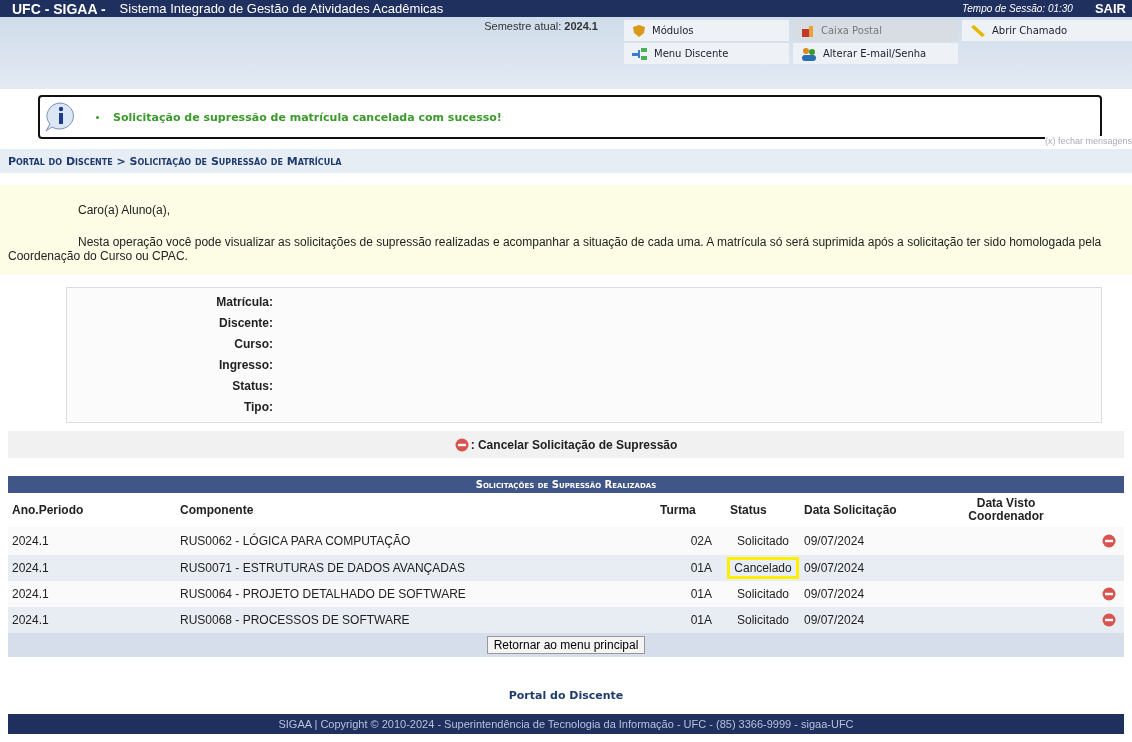  I want to click on breadcrumb: Portal do Discente > Solicitação de Supressão de Matrícula, so click(175, 161).